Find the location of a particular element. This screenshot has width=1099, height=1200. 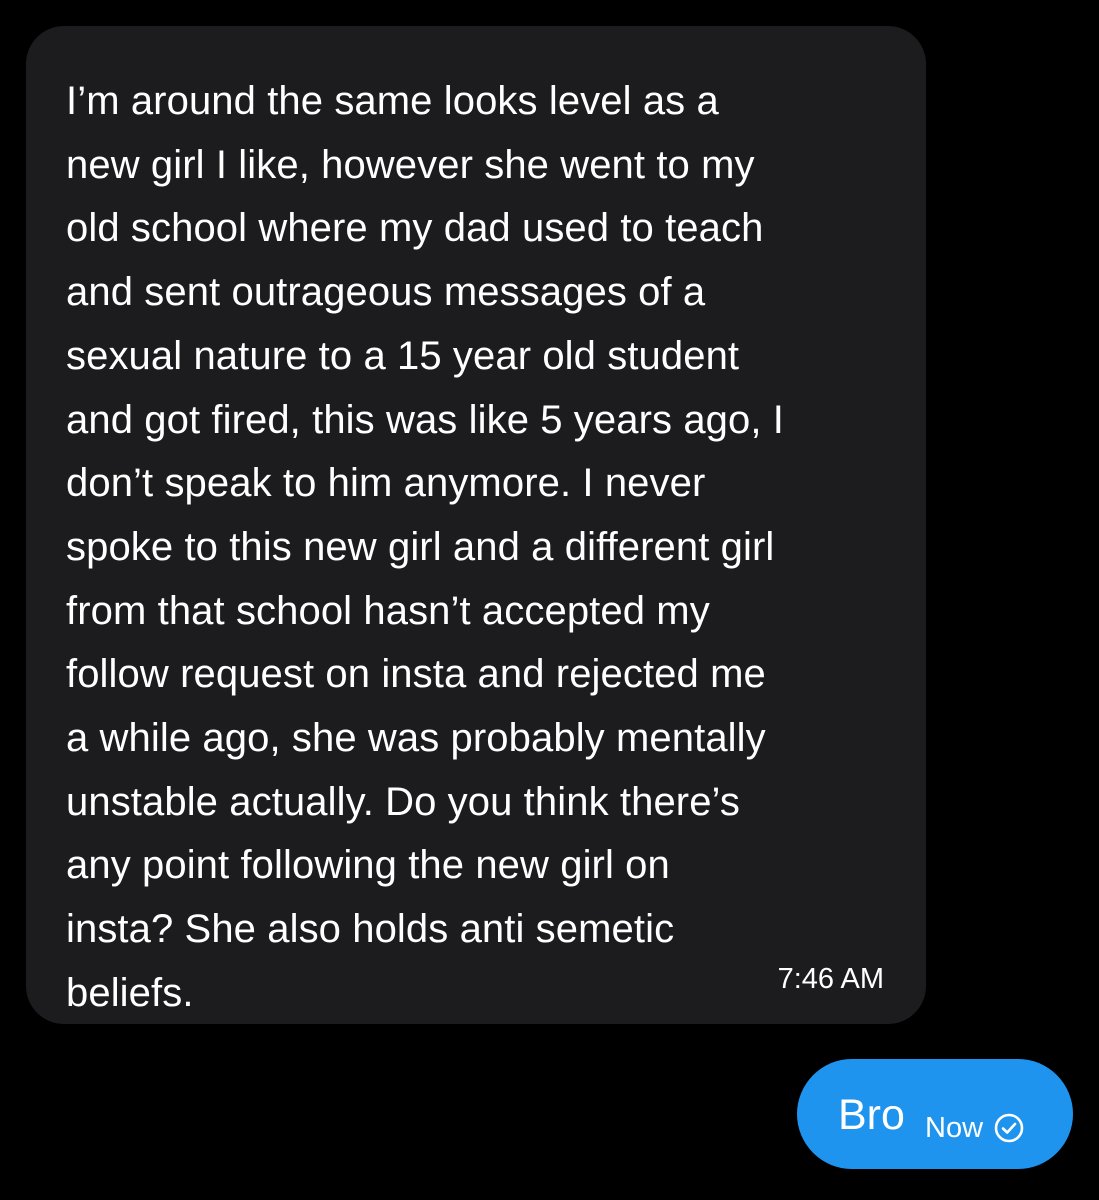

outgoing-message-bubble: Bro Now is located at coordinates (935, 1114).